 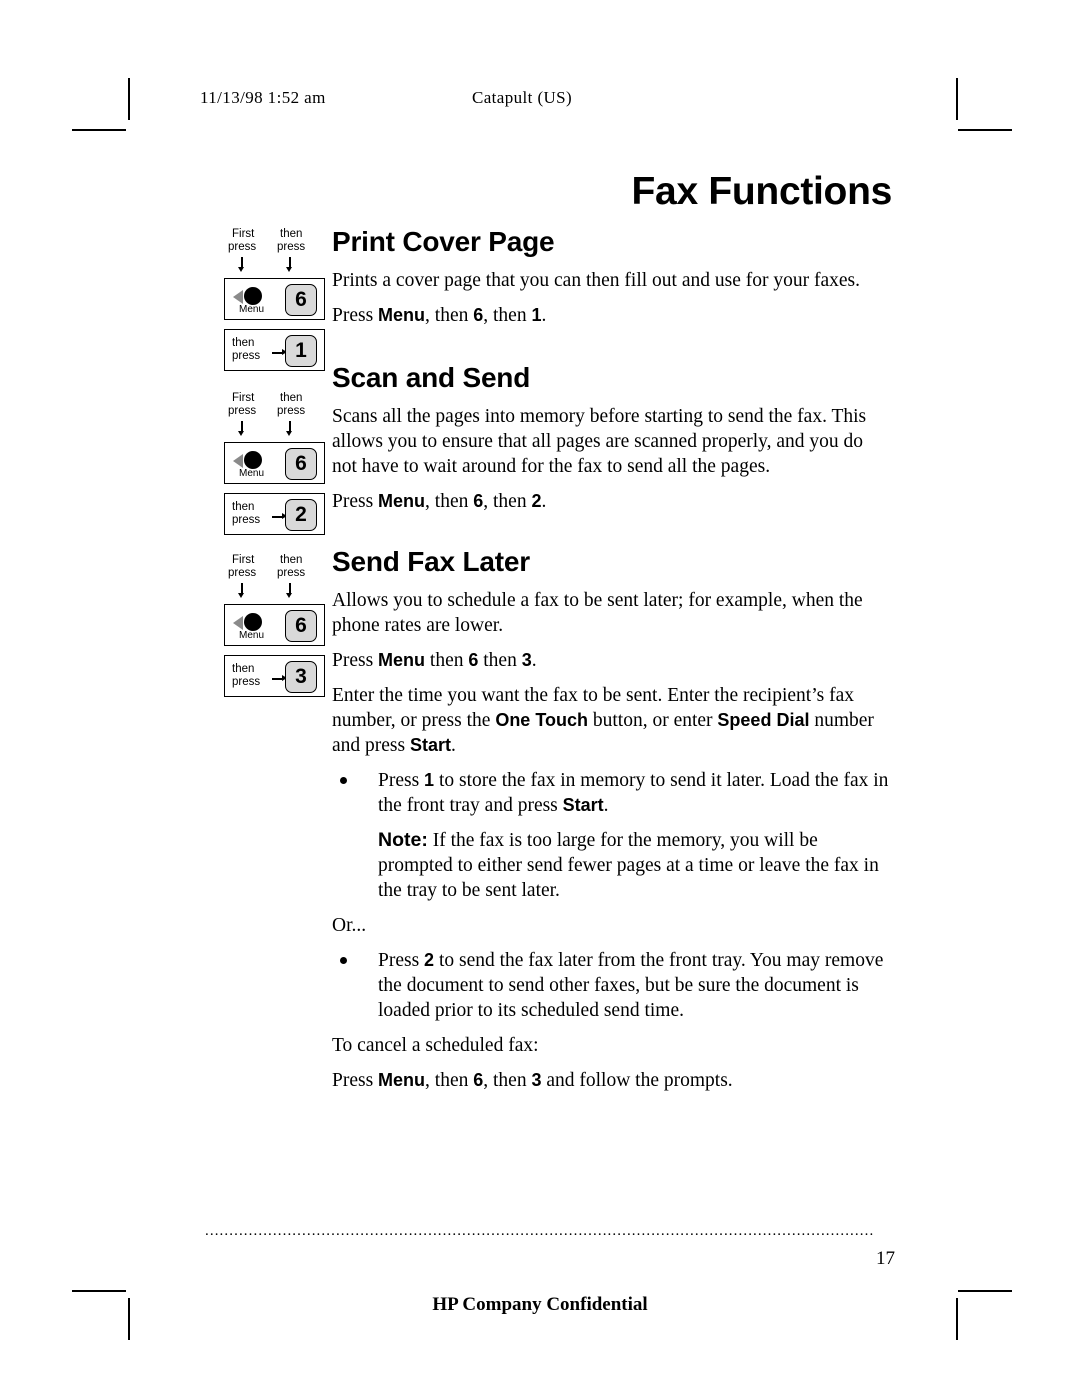 I want to click on speed-dial-keyword: Speed Dial, so click(x=763, y=720).